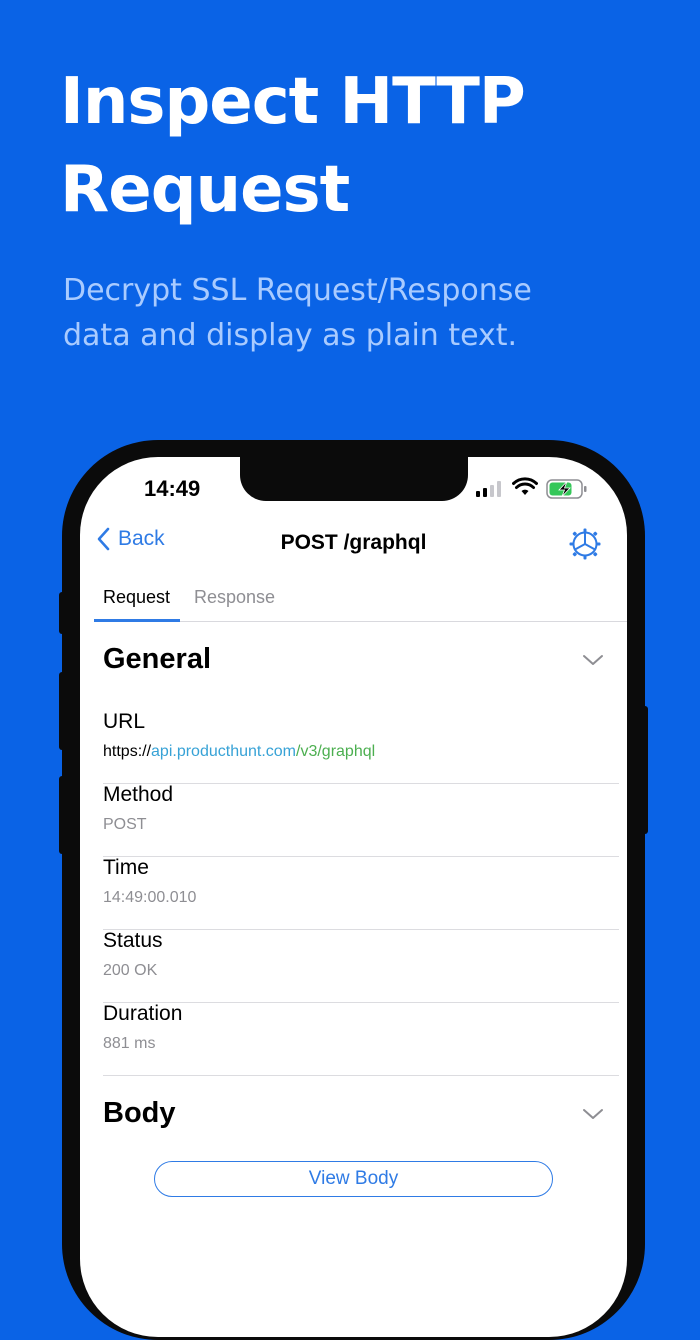 This screenshot has height=1340, width=700. What do you see at coordinates (353, 542) in the screenshot?
I see `nav-title: POST /graphql` at bounding box center [353, 542].